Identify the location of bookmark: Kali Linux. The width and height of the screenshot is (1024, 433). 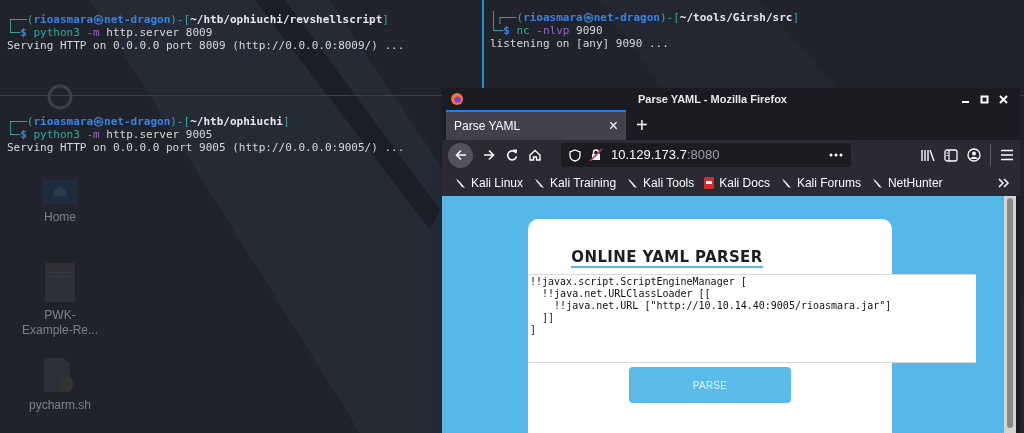
(489, 183).